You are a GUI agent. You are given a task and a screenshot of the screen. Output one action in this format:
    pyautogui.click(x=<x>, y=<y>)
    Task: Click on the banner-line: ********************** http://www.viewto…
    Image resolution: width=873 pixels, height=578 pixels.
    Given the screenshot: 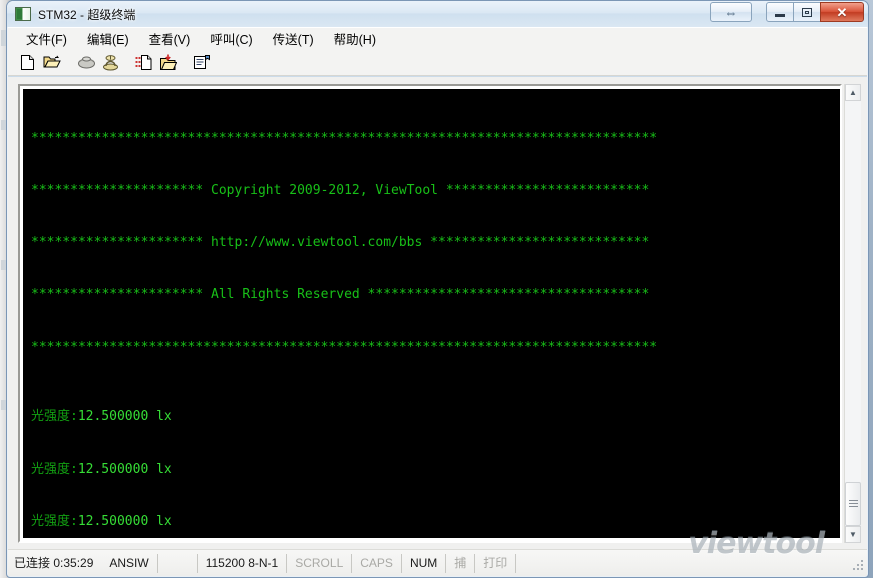 What is the action you would take?
    pyautogui.click(x=340, y=243)
    